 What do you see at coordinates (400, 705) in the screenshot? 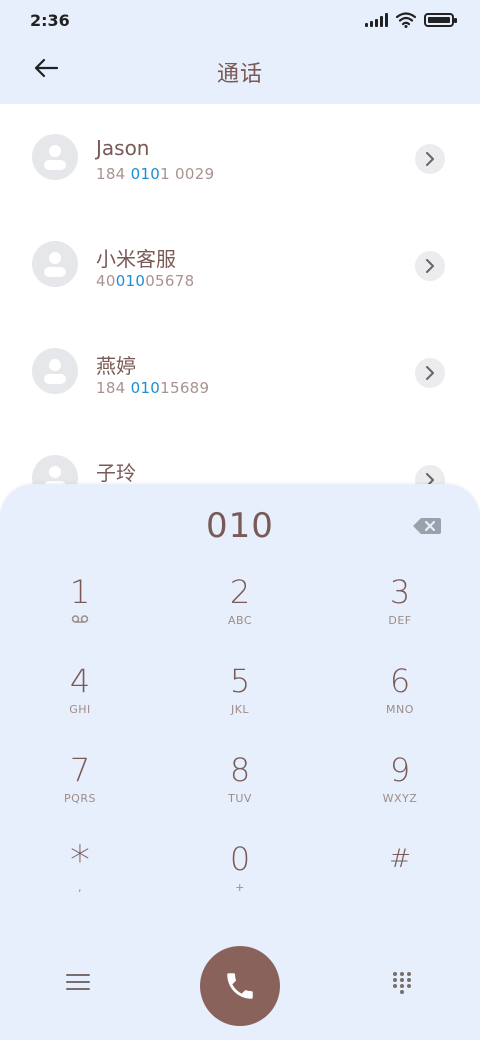
I see `key-6: 6 MNO` at bounding box center [400, 705].